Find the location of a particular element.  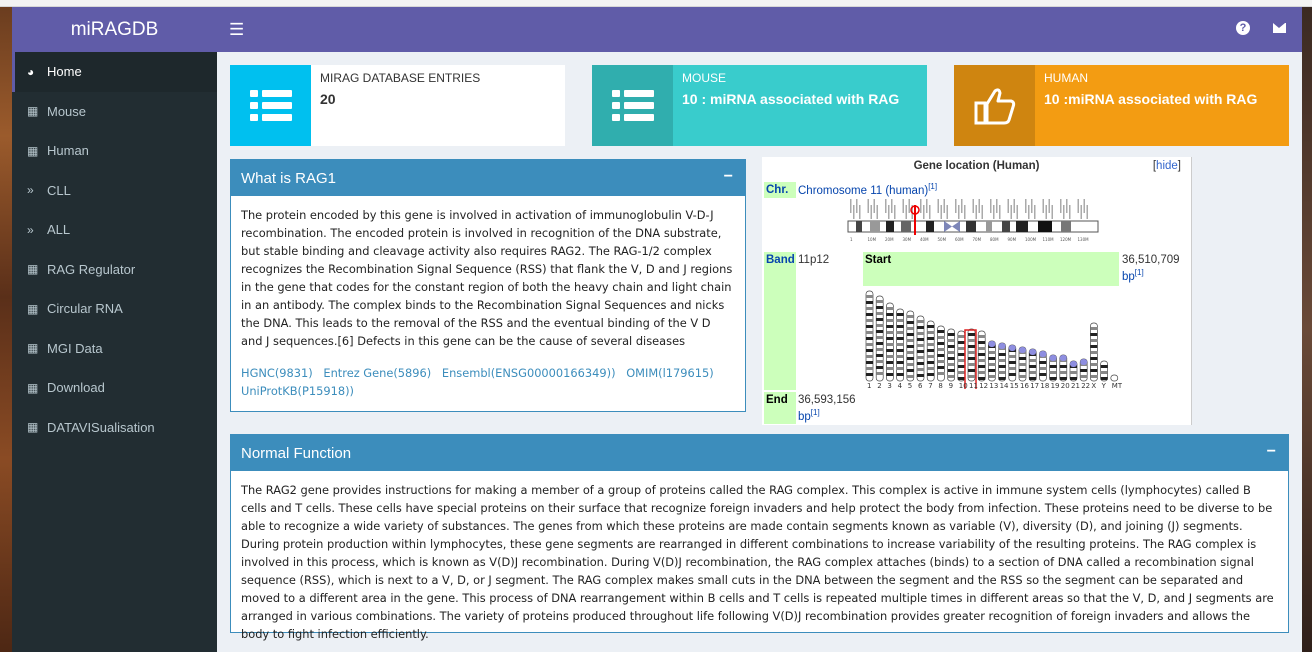

infobox-mouse: MOUSE 10 : miRNA associated with RAG is located at coordinates (759, 105).